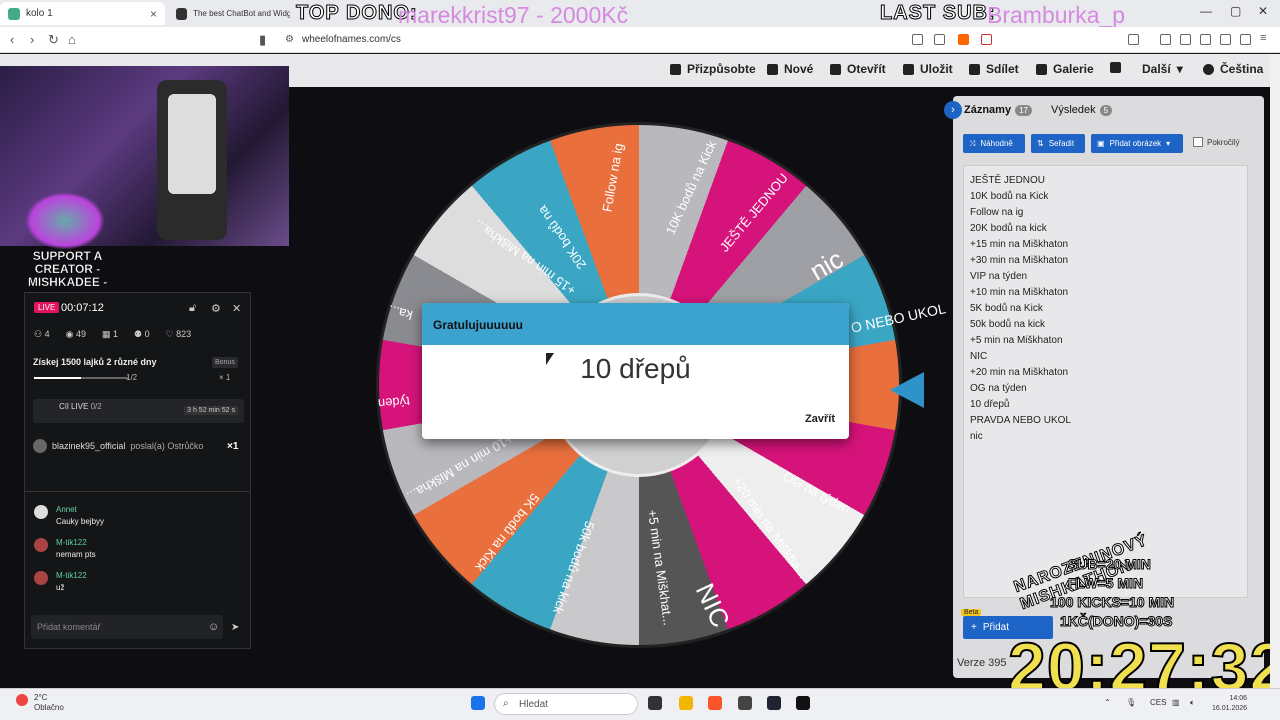 The height and width of the screenshot is (720, 1280). Describe the element at coordinates (233, 13) in the screenshot. I see `tab-chatbot: The best ChatBot and Widget` at that location.